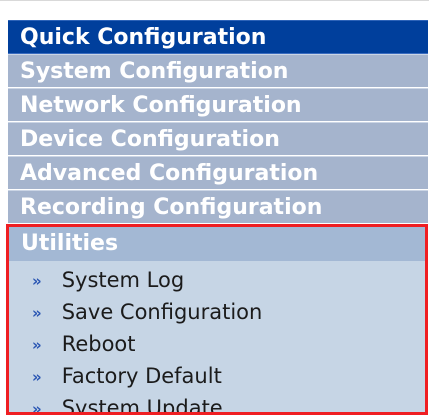  Describe the element at coordinates (214, 4) in the screenshot. I see `top-divider` at that location.